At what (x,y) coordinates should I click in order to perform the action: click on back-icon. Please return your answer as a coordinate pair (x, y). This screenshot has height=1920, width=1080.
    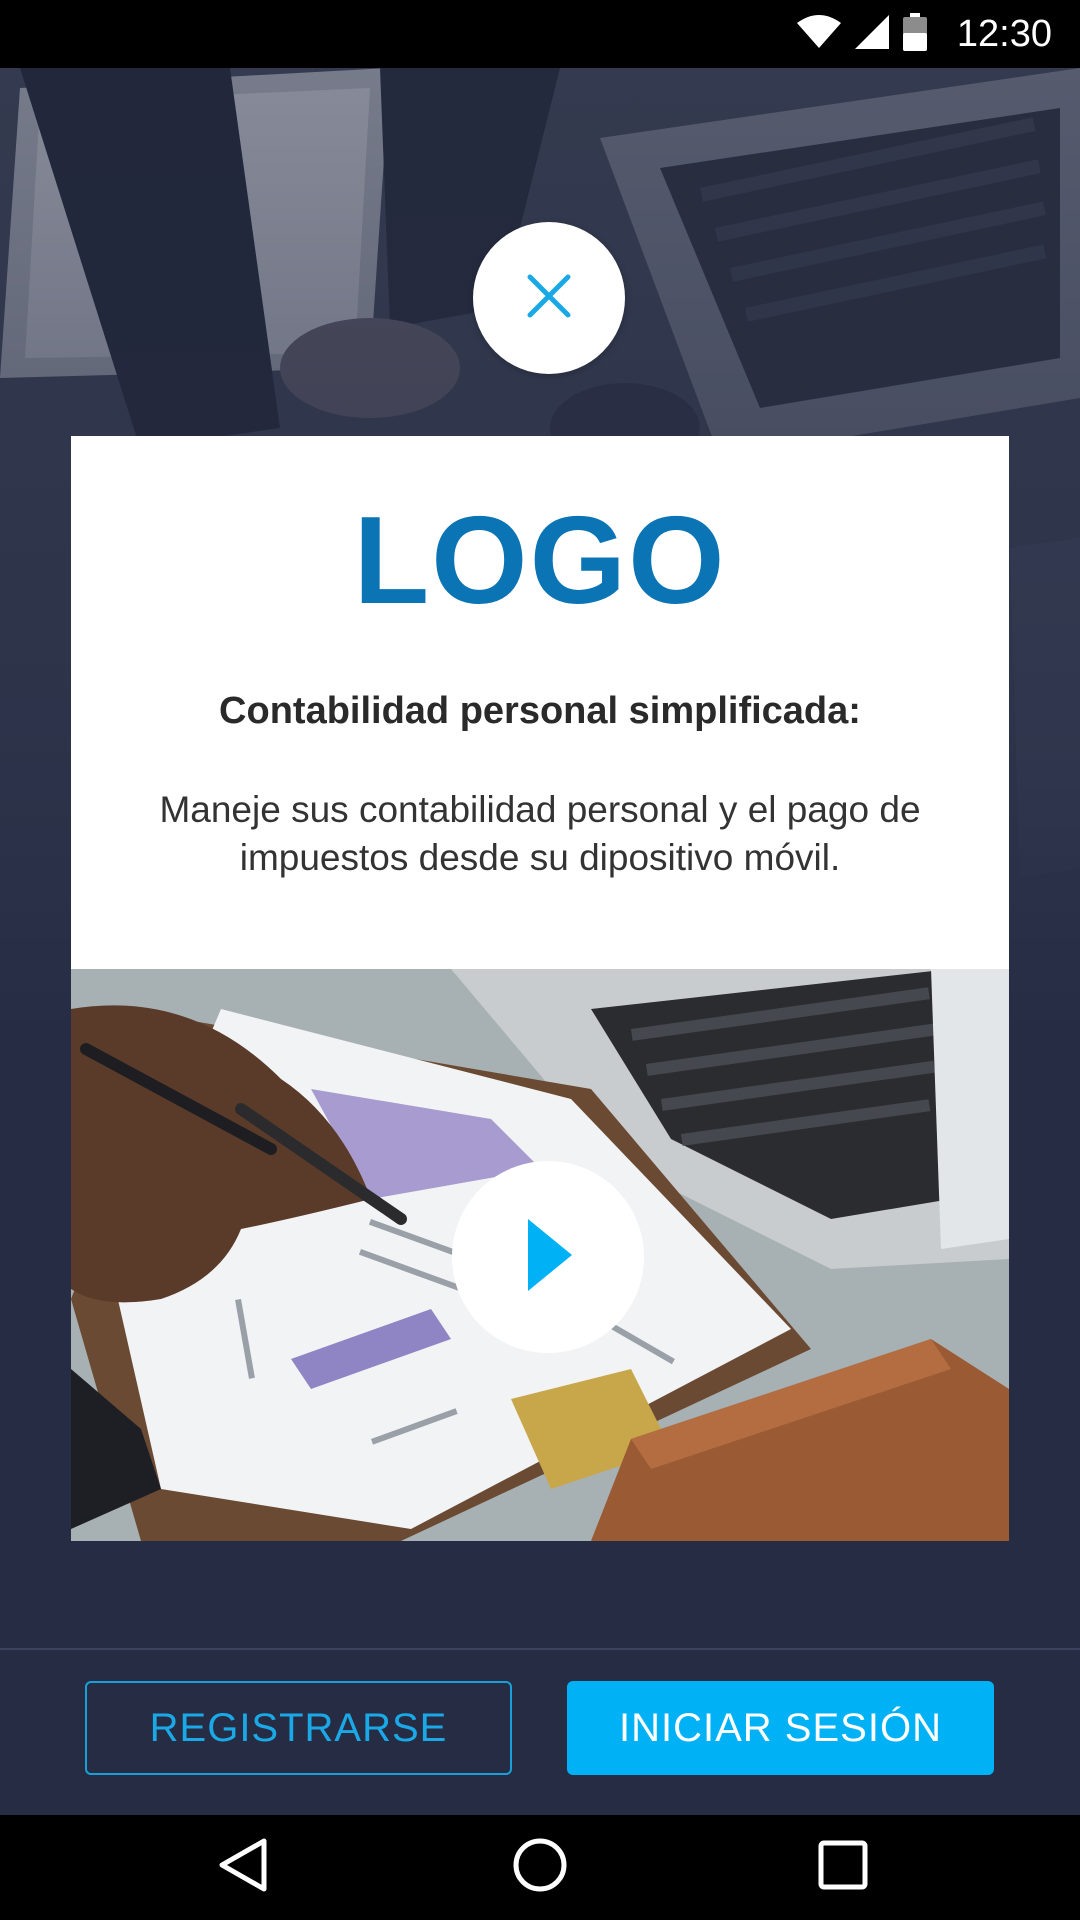
    Looking at the image, I should click on (243, 1867).